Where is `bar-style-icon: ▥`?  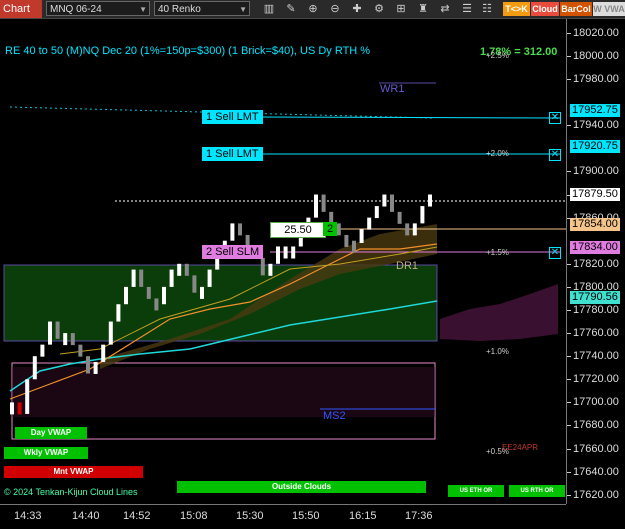
bar-style-icon: ▥ is located at coordinates (269, 9).